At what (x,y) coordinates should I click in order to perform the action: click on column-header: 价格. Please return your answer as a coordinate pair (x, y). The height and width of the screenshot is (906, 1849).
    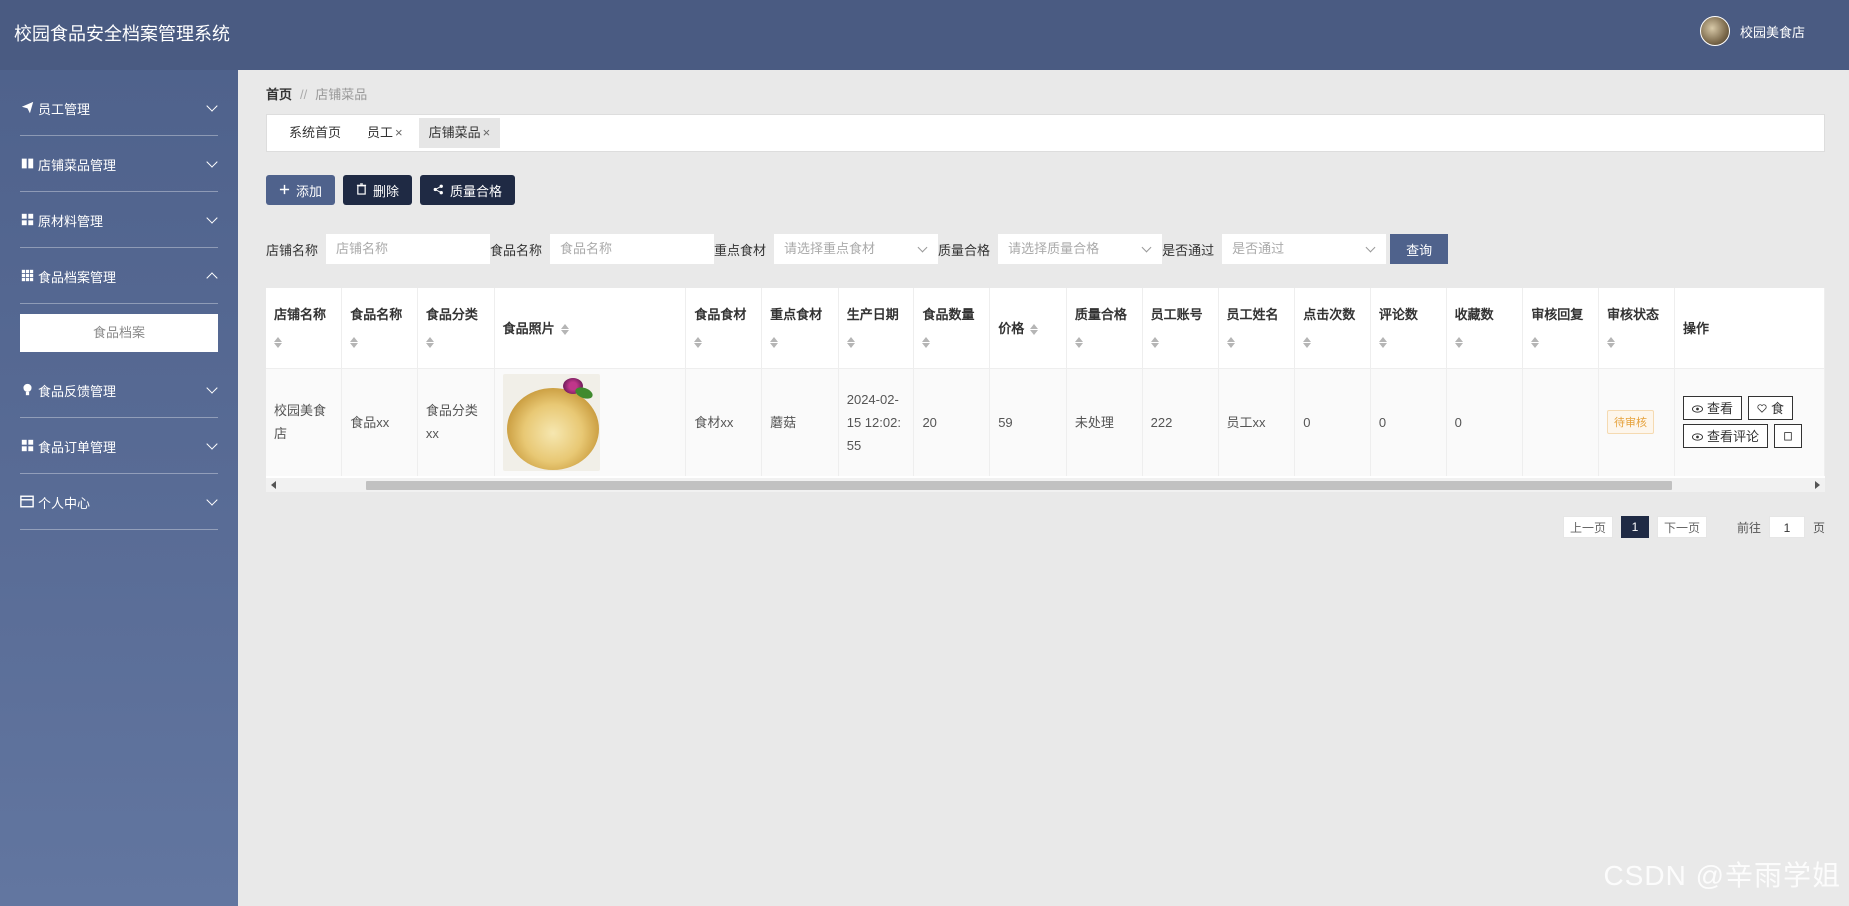
    Looking at the image, I should click on (1028, 328).